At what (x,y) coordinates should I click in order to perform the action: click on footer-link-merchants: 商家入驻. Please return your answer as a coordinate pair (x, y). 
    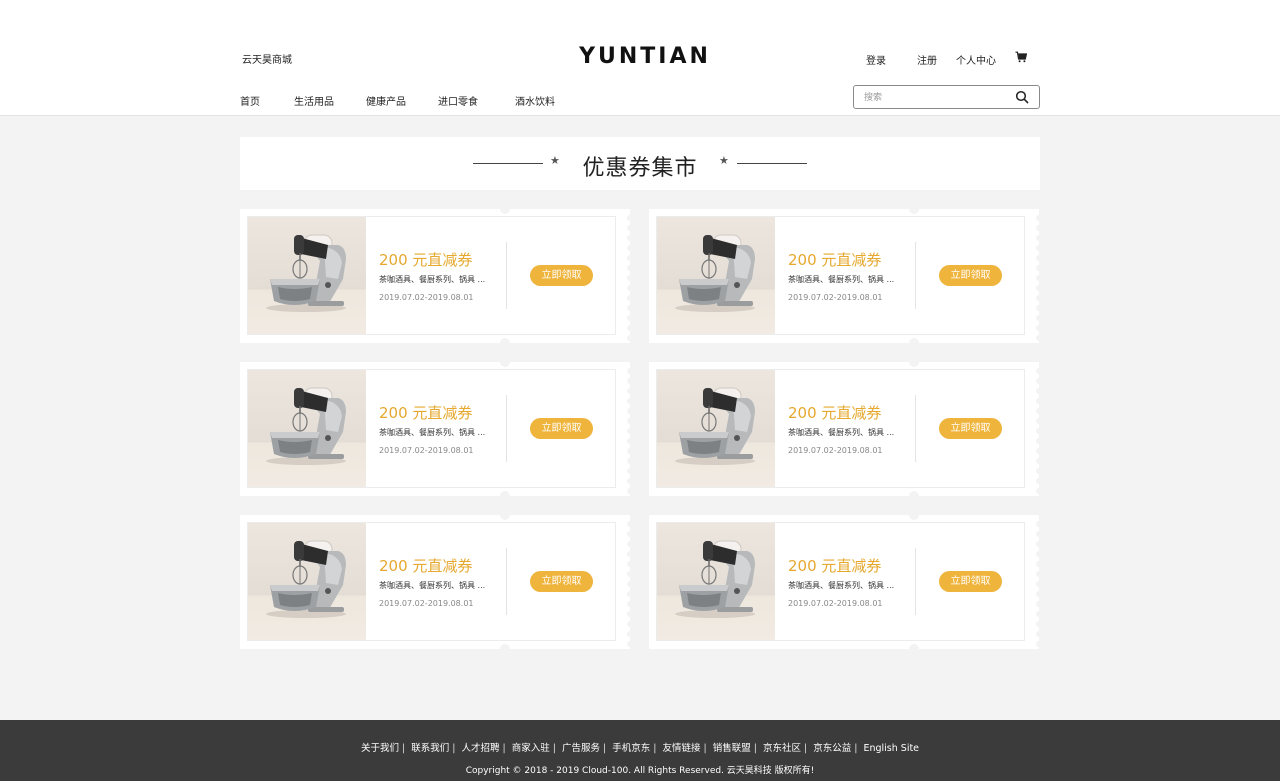
    Looking at the image, I should click on (531, 748).